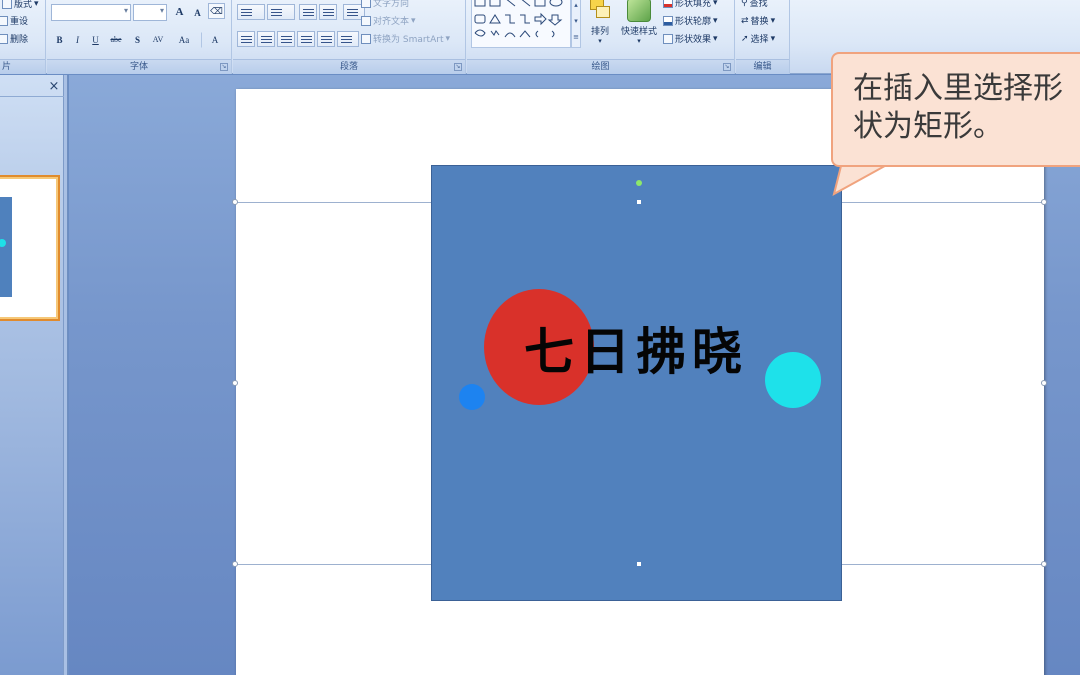  I want to click on replace-button: ⇄ 替换 ▾, so click(758, 21).